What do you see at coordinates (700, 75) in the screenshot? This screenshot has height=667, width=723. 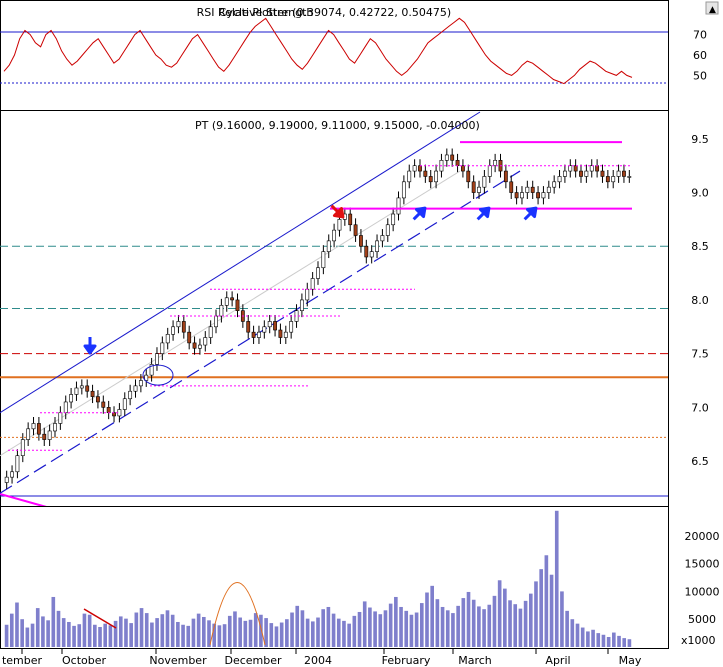 I see `rsi-tick-label: 50` at bounding box center [700, 75].